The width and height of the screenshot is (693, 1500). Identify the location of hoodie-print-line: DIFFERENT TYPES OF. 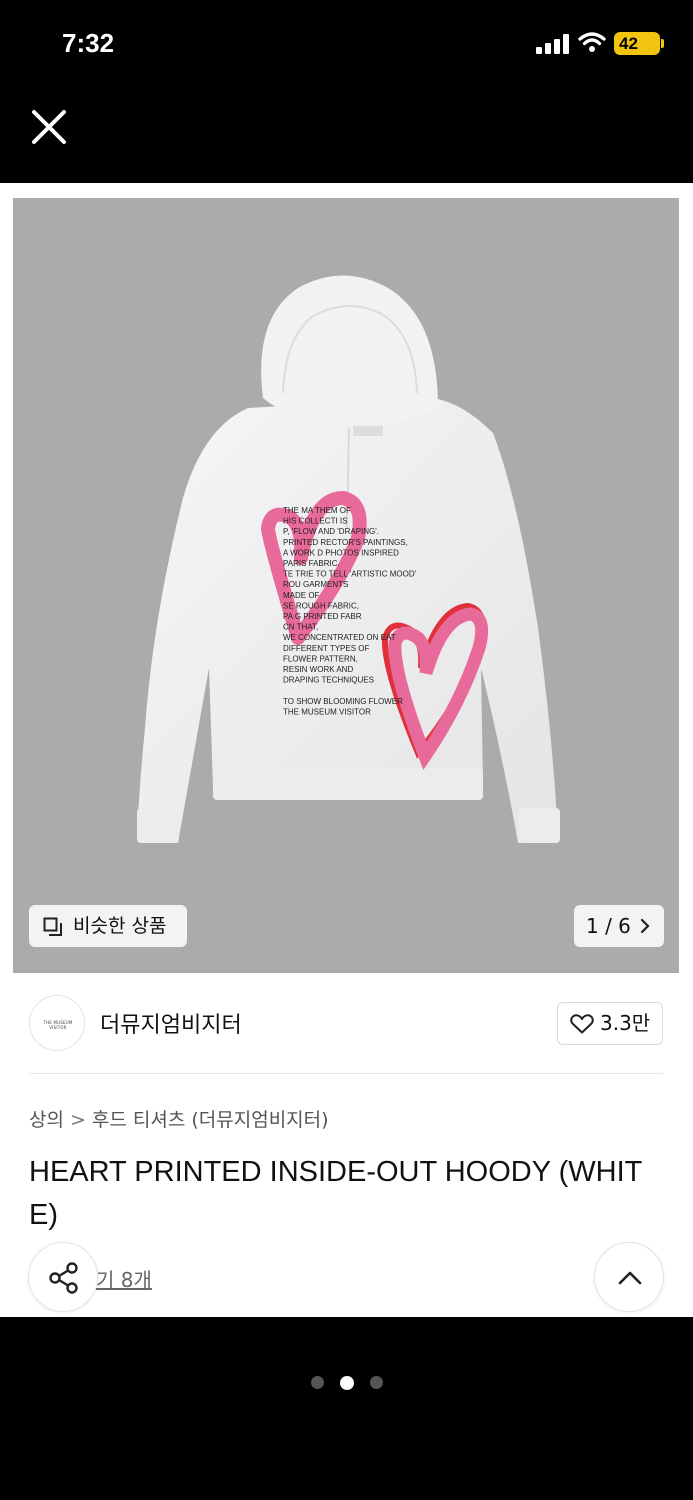
(326, 648).